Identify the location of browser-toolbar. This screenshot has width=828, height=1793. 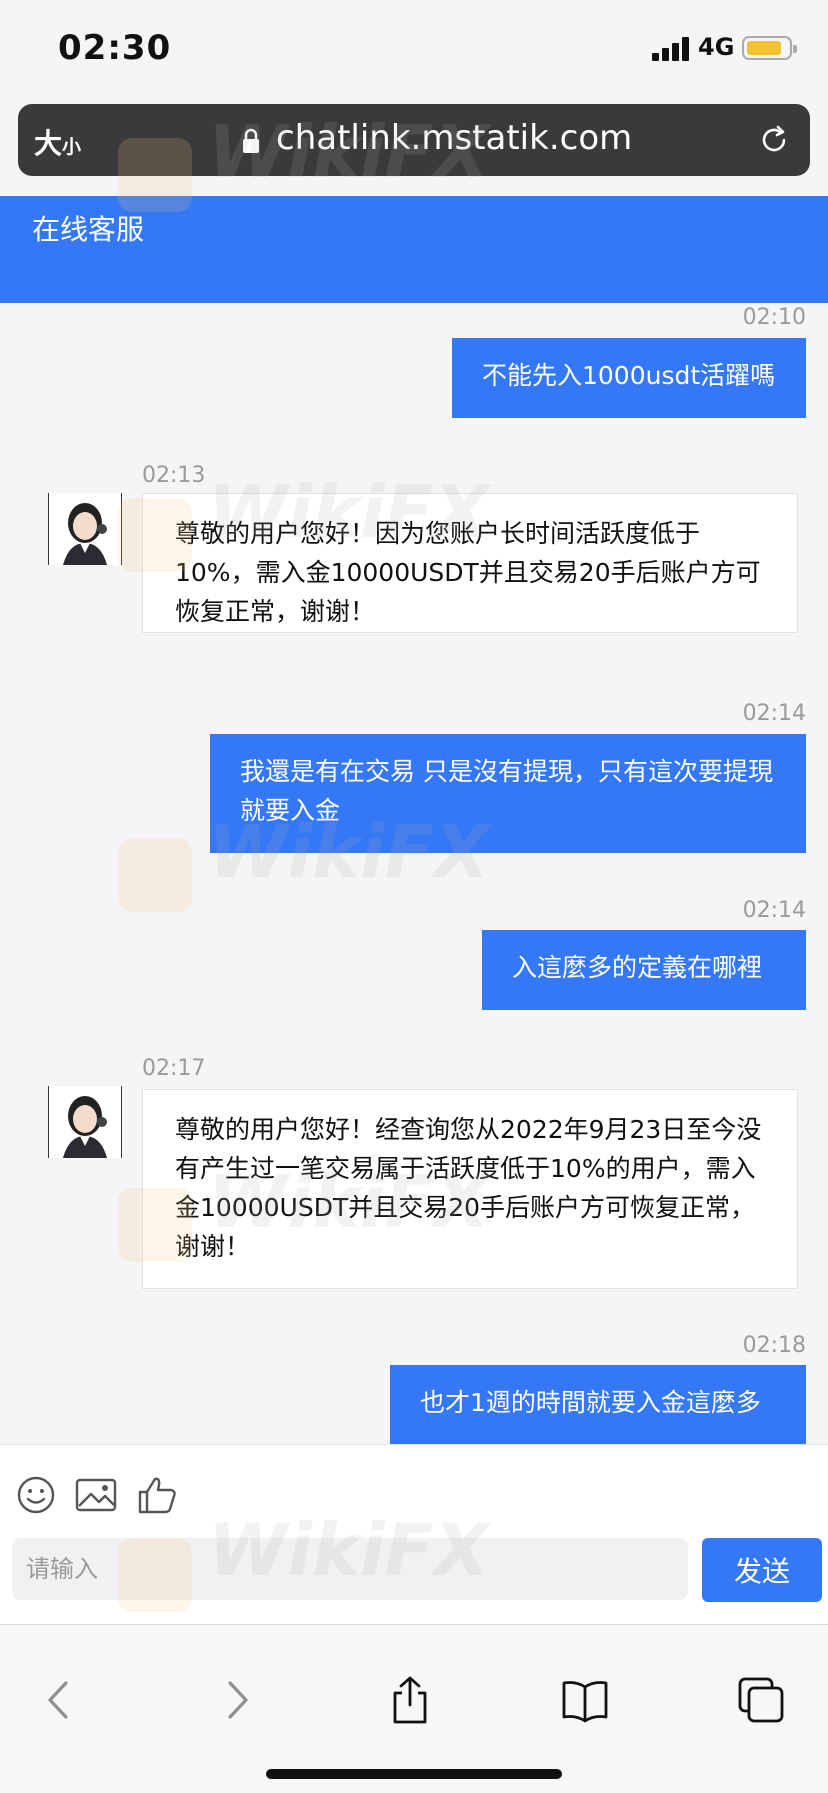
(414, 1708).